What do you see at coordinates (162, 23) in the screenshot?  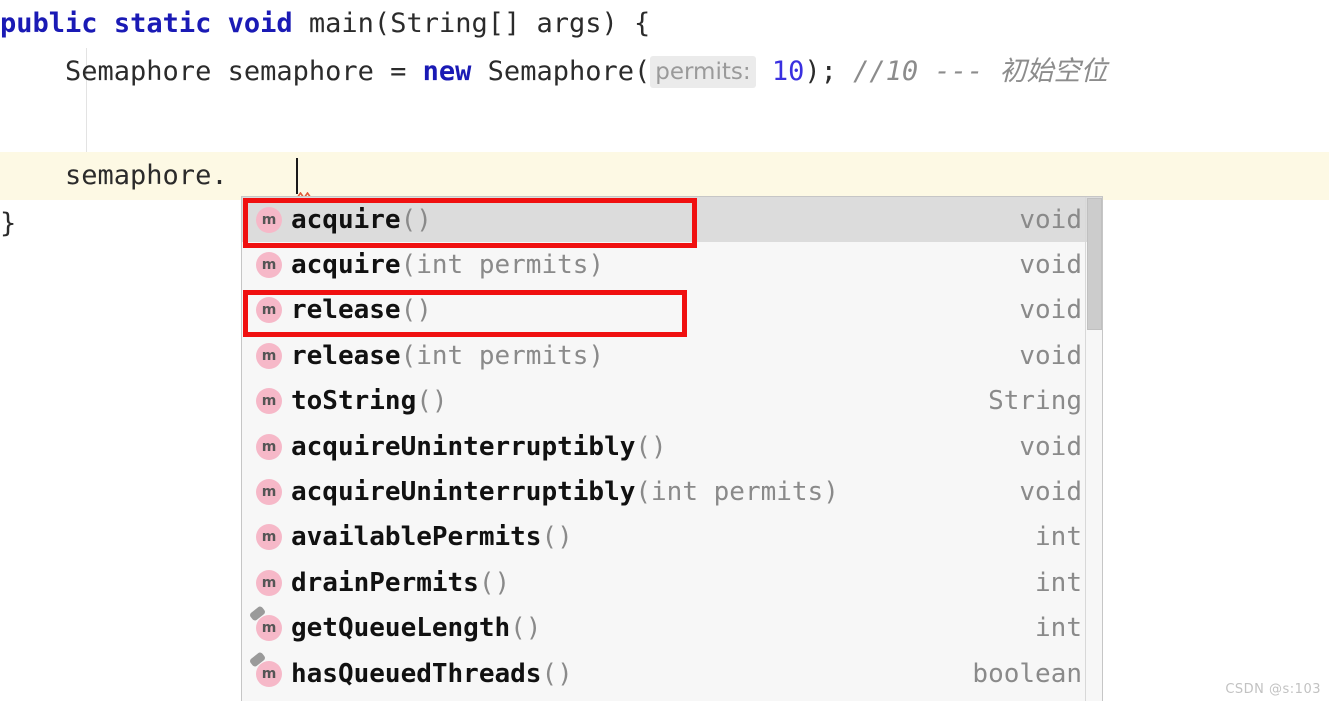 I see `code-token: static` at bounding box center [162, 23].